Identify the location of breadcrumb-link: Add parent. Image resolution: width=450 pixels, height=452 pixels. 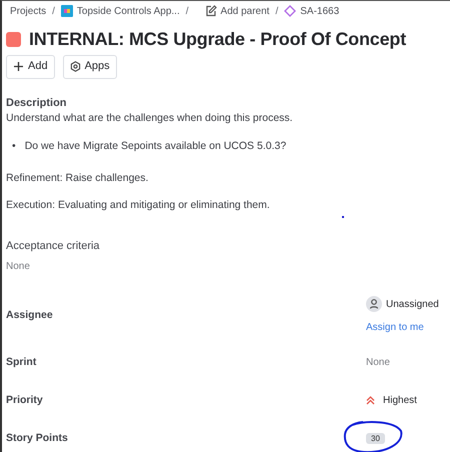
(237, 11).